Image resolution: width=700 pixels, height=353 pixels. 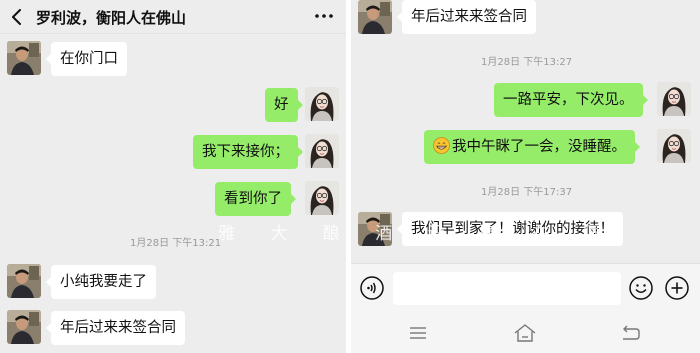 What do you see at coordinates (372, 288) in the screenshot?
I see `voice-icon` at bounding box center [372, 288].